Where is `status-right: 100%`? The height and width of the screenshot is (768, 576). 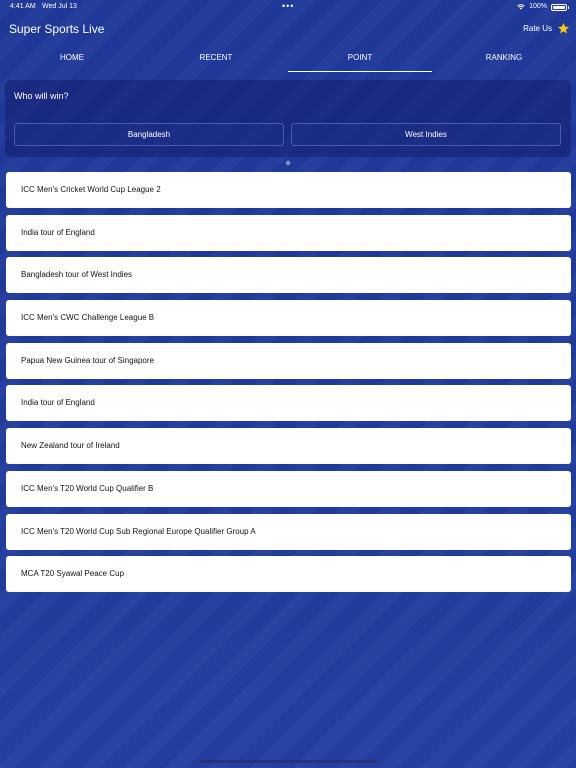 status-right: 100% is located at coordinates (543, 7).